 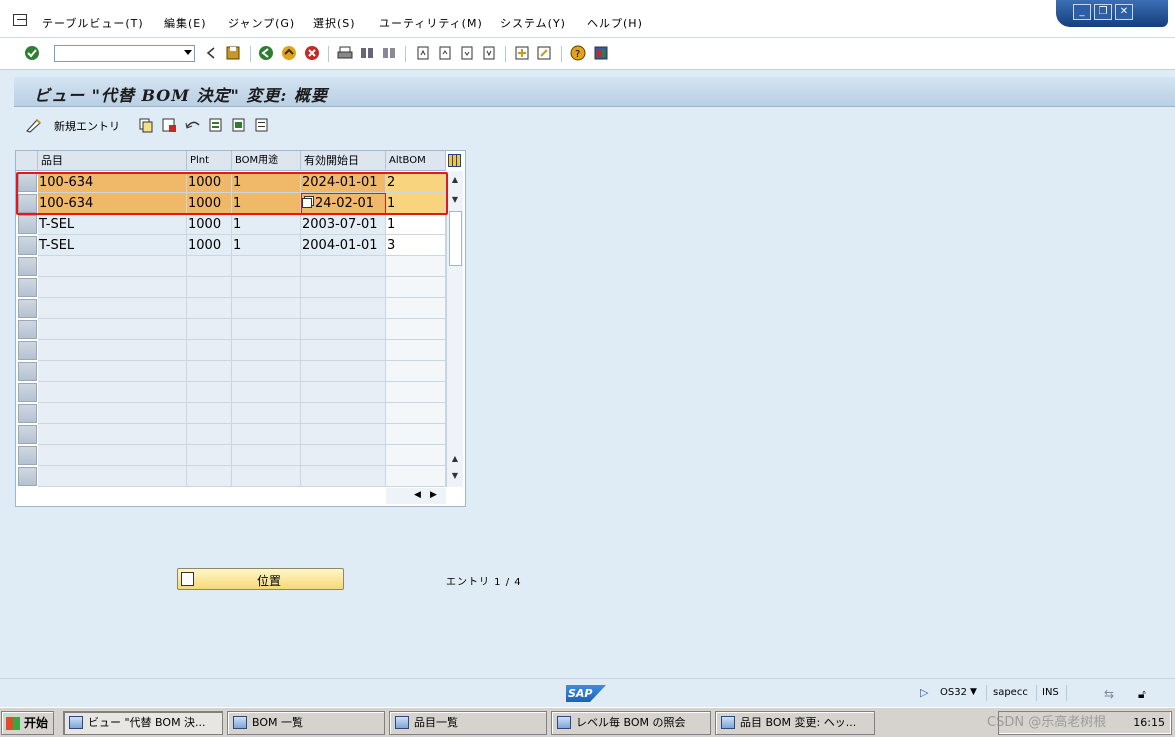 I want to click on clock: 16:15, so click(x=1149, y=723).